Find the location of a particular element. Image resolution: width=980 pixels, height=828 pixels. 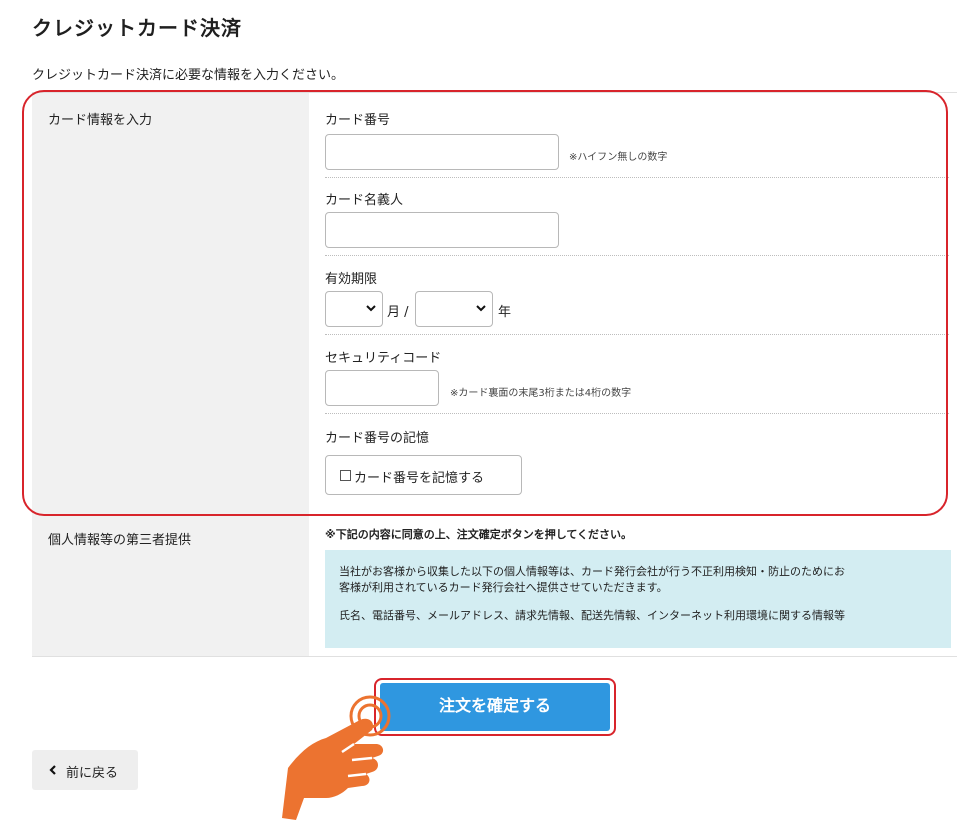

pointing-hand-icon is located at coordinates (336, 757).